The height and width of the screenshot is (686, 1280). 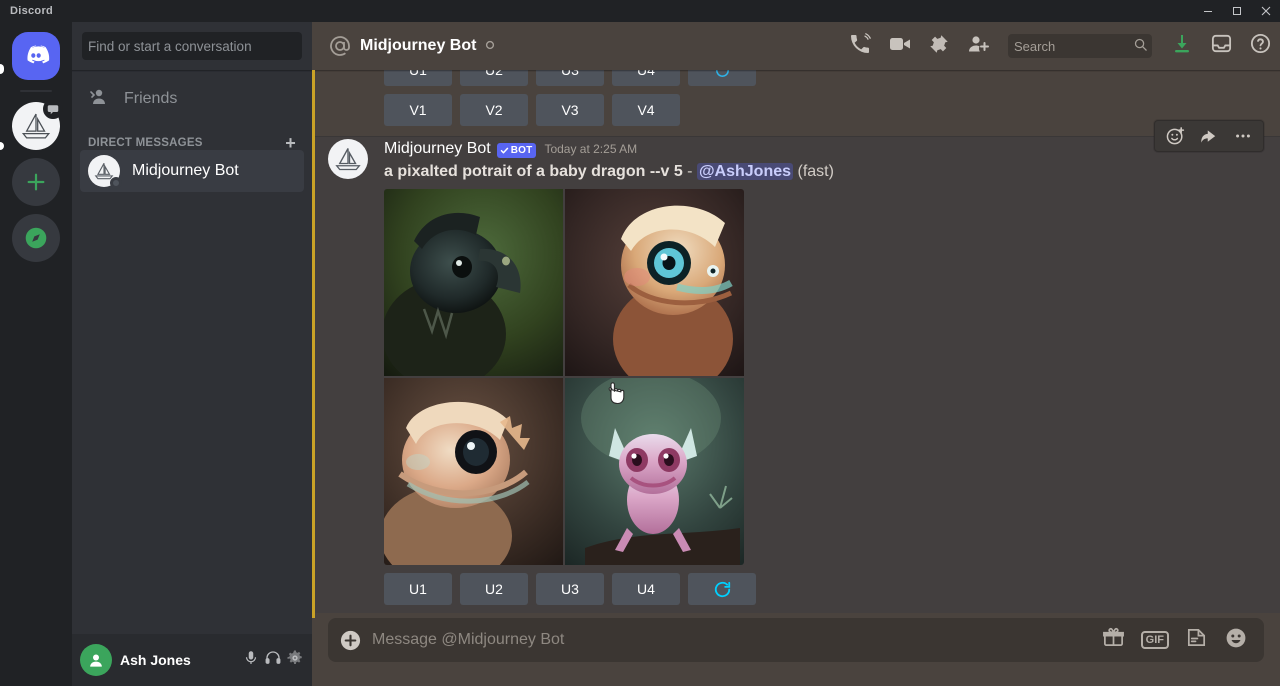 What do you see at coordinates (1265, 11) in the screenshot?
I see `close-button` at bounding box center [1265, 11].